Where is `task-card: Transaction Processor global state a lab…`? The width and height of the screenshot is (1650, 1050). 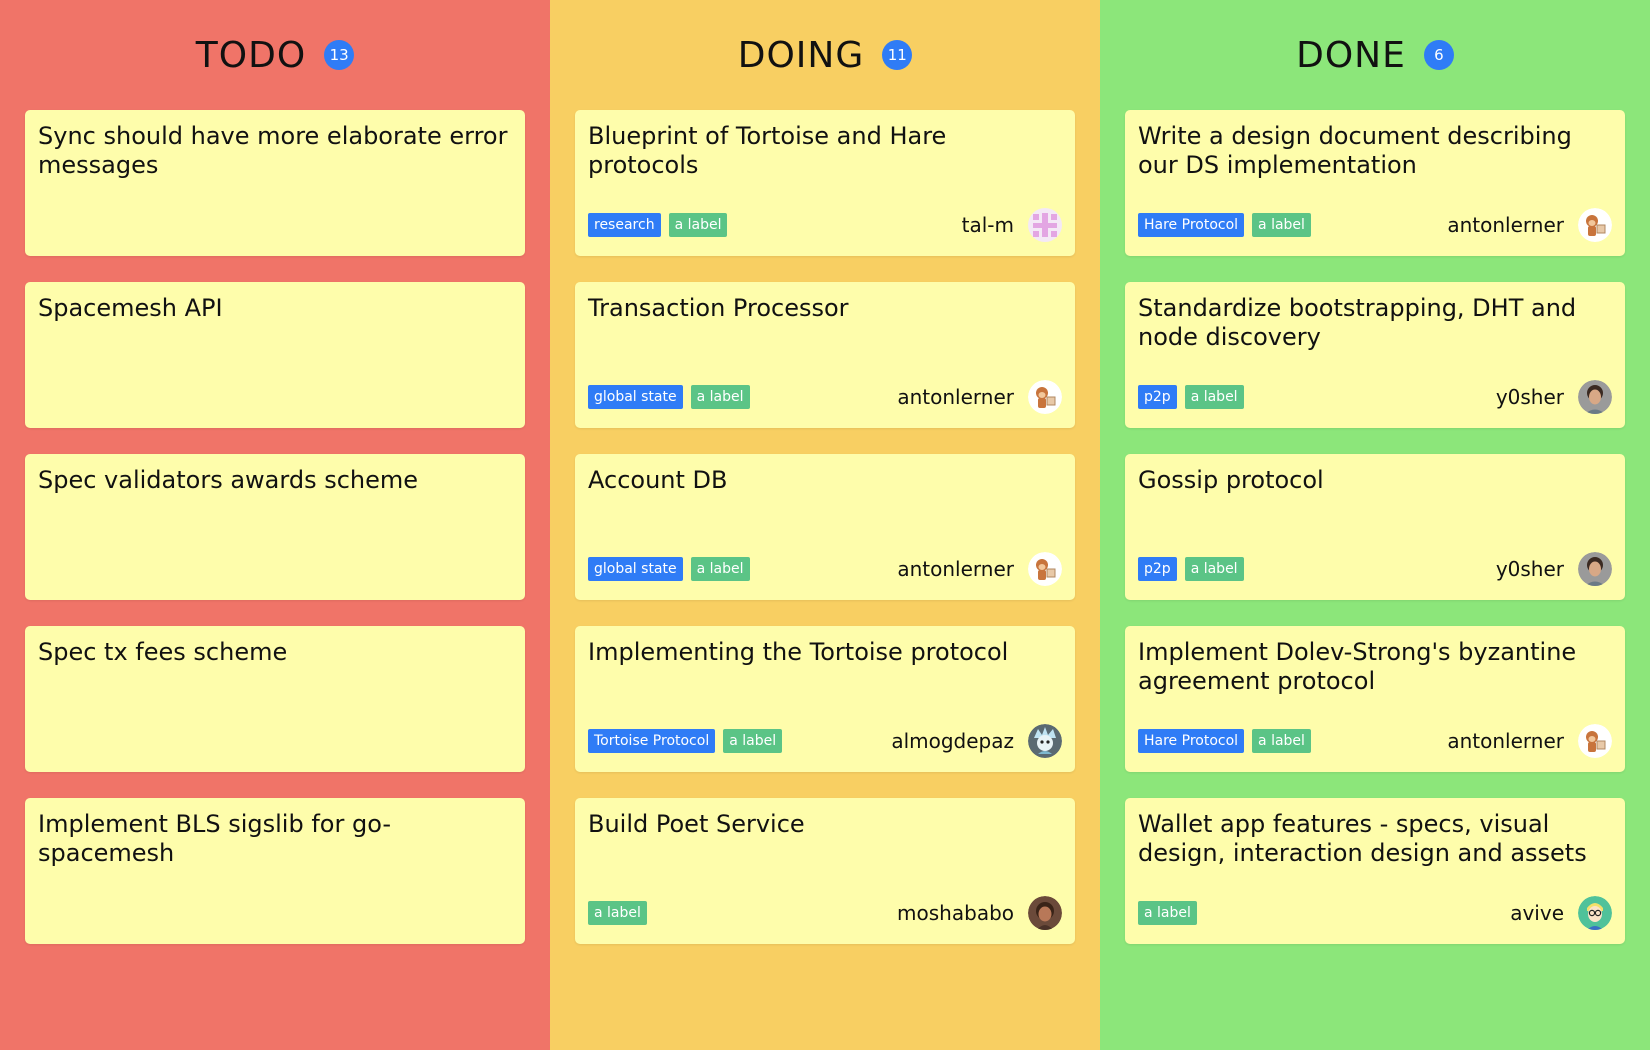 task-card: Transaction Processor global state a lab… is located at coordinates (825, 355).